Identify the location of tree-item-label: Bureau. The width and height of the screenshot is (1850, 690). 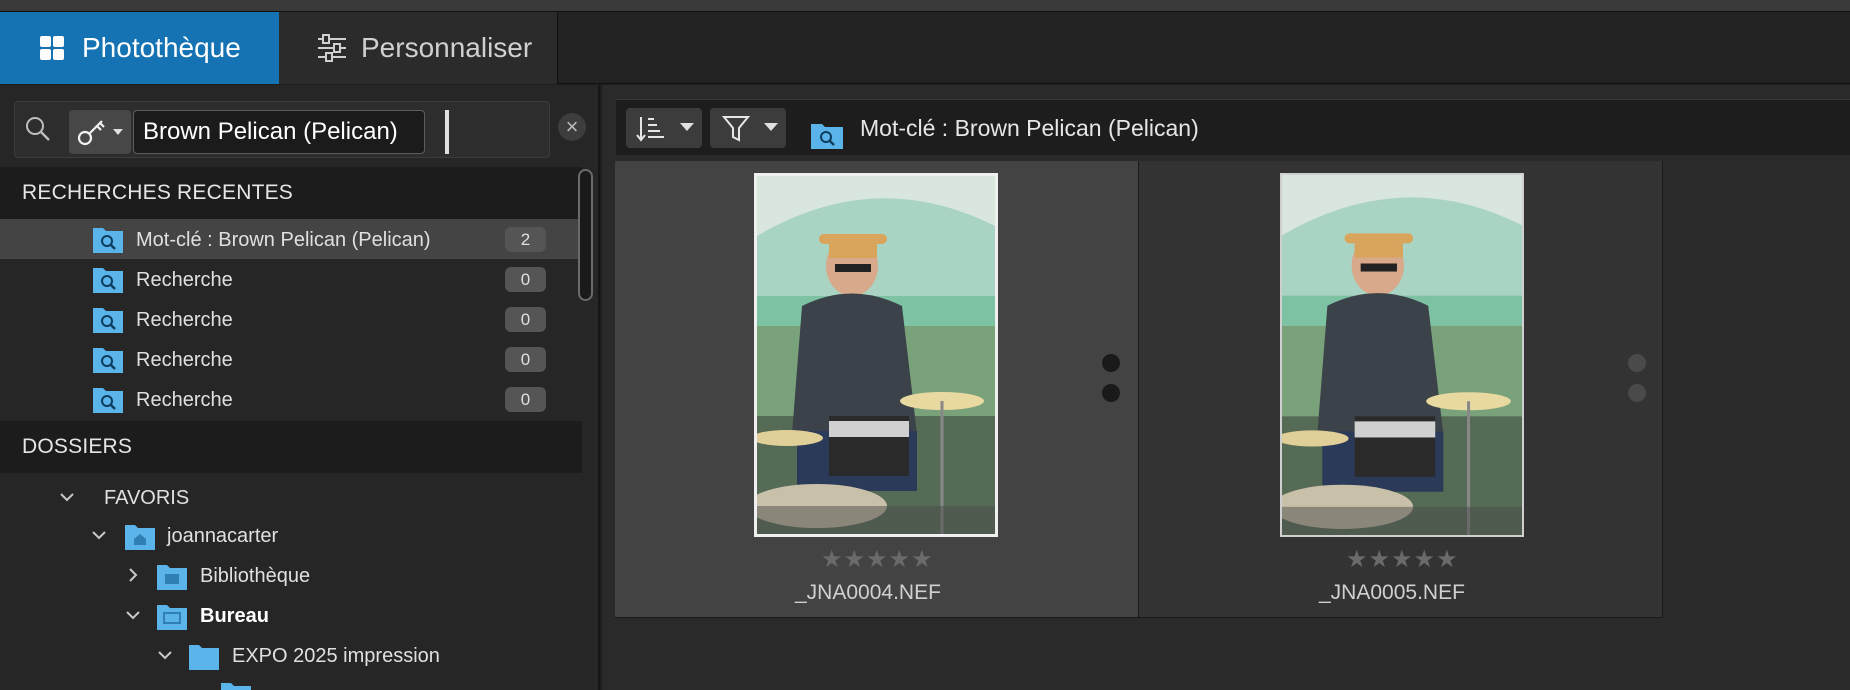
(234, 616).